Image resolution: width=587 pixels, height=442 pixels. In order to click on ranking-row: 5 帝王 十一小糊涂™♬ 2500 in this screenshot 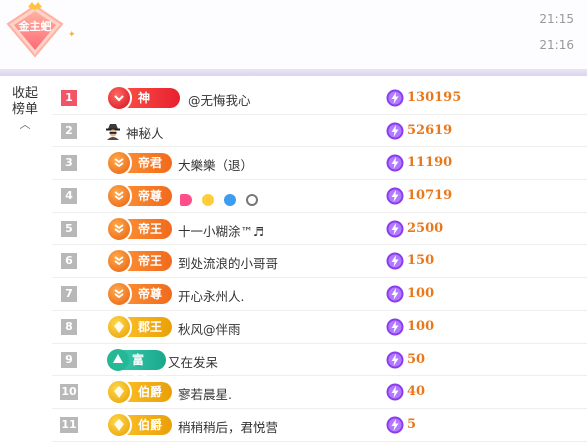, I will do `click(319, 229)`.